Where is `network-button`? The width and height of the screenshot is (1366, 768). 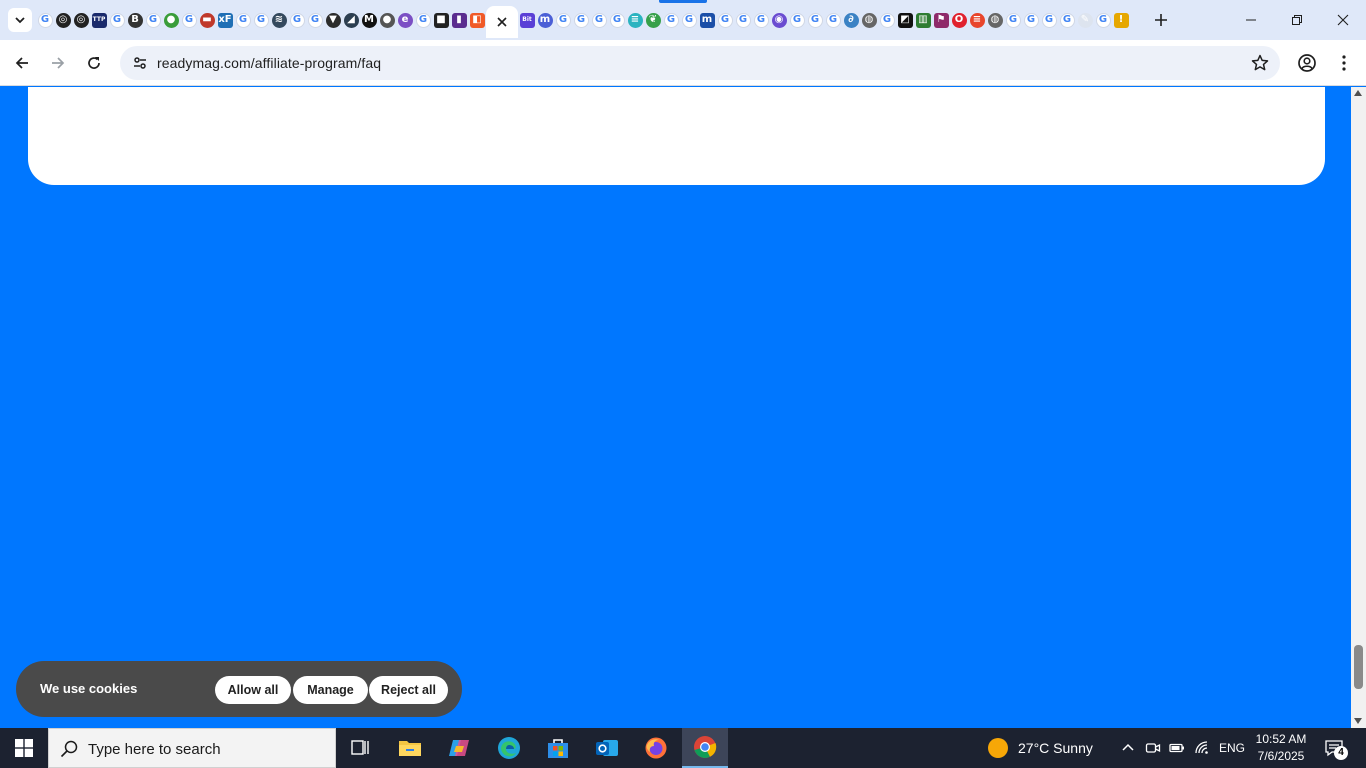 network-button is located at coordinates (1202, 748).